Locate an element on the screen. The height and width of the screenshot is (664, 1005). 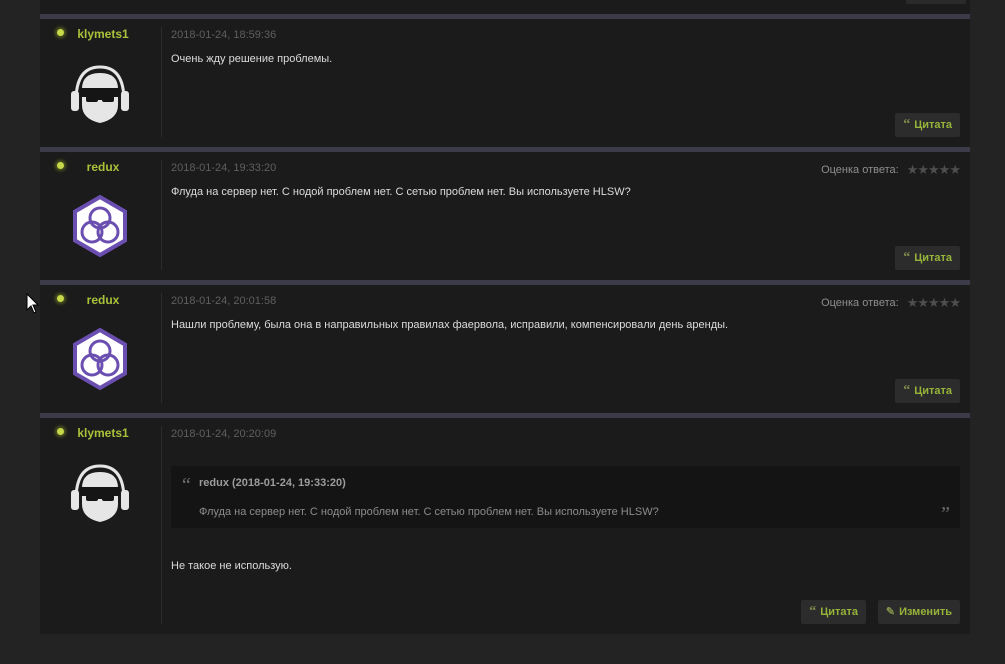
post-date: 2018-01-24, 20:01:58 is located at coordinates (224, 301).